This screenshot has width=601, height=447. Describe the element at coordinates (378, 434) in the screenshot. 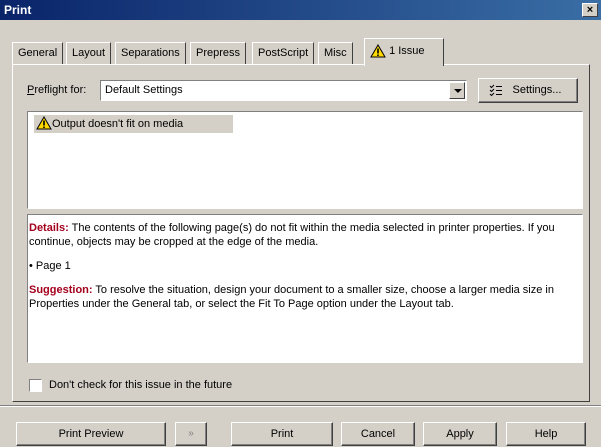

I see `cancel-button: Cancel` at that location.